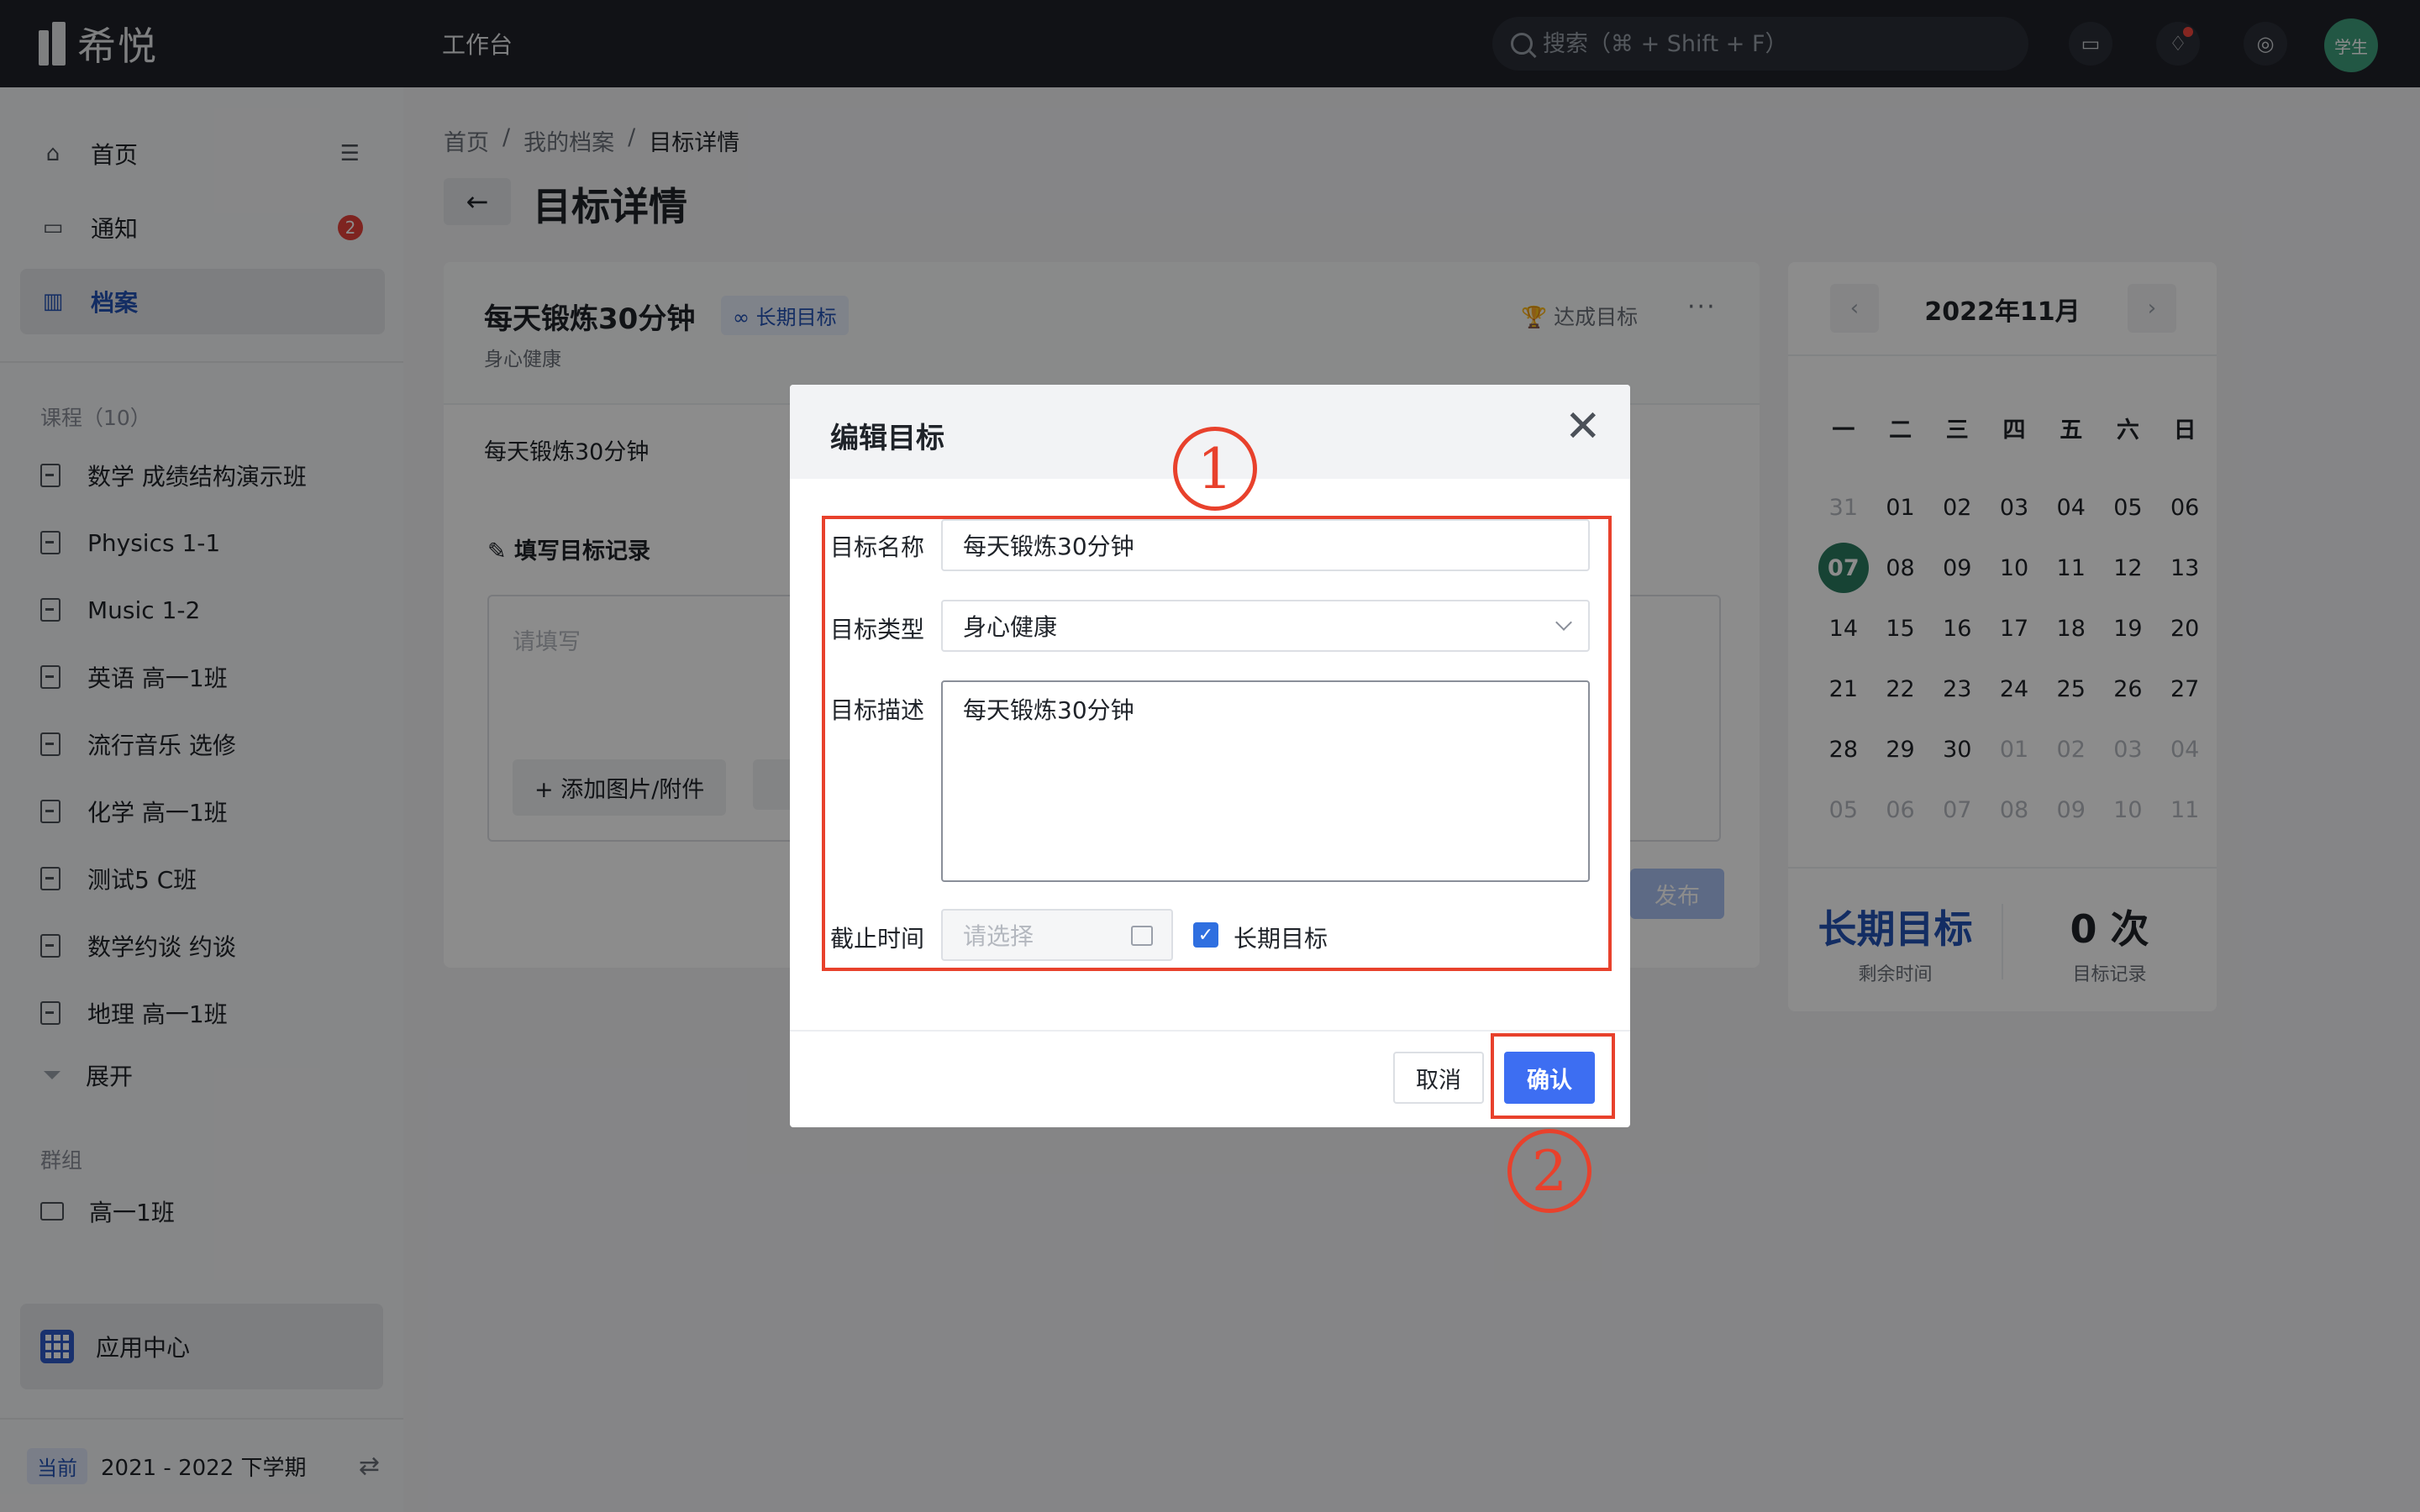  Describe the element at coordinates (1553, 1076) in the screenshot. I see `annotation-box-confirm` at that location.